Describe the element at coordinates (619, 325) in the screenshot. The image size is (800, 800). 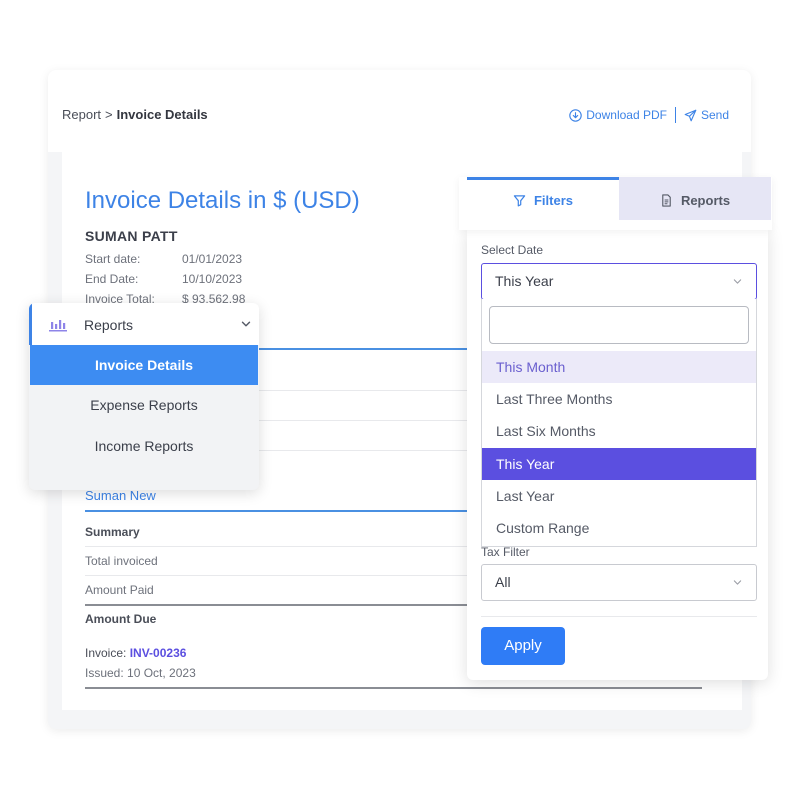
I see `date-search-input` at that location.